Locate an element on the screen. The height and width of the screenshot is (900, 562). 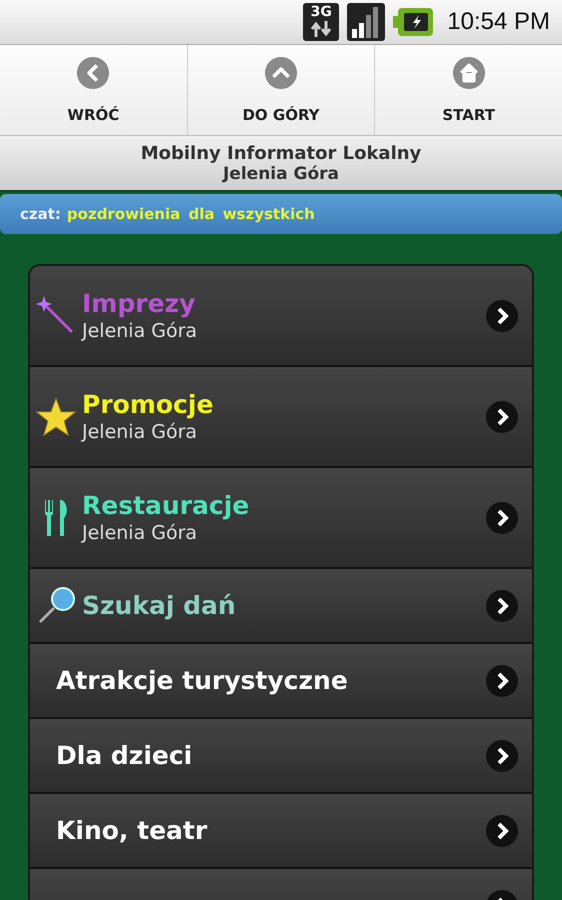
nav-button: DO GÓRY is located at coordinates (282, 90).